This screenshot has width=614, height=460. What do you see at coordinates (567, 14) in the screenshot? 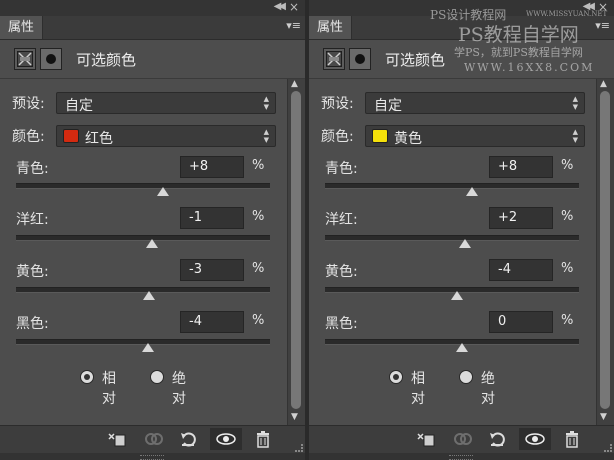
I see `watermark-url-small: WWW.MISSYUAN.NET` at bounding box center [567, 14].